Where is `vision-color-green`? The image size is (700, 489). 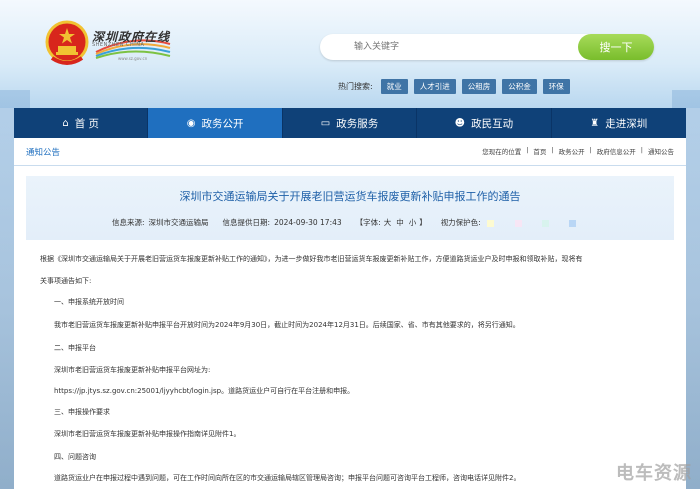
vision-color-green is located at coordinates (545, 223).